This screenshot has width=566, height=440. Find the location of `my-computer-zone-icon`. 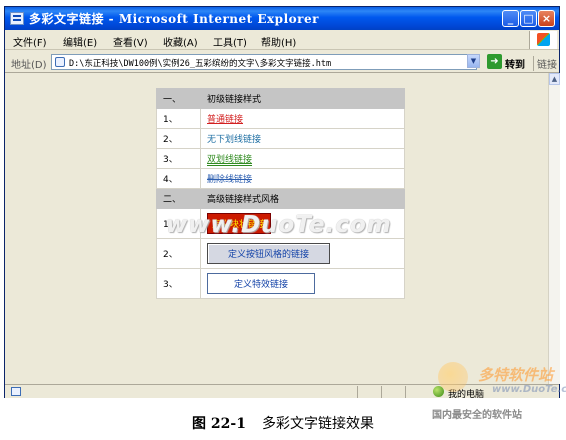

my-computer-zone-icon is located at coordinates (438, 391).